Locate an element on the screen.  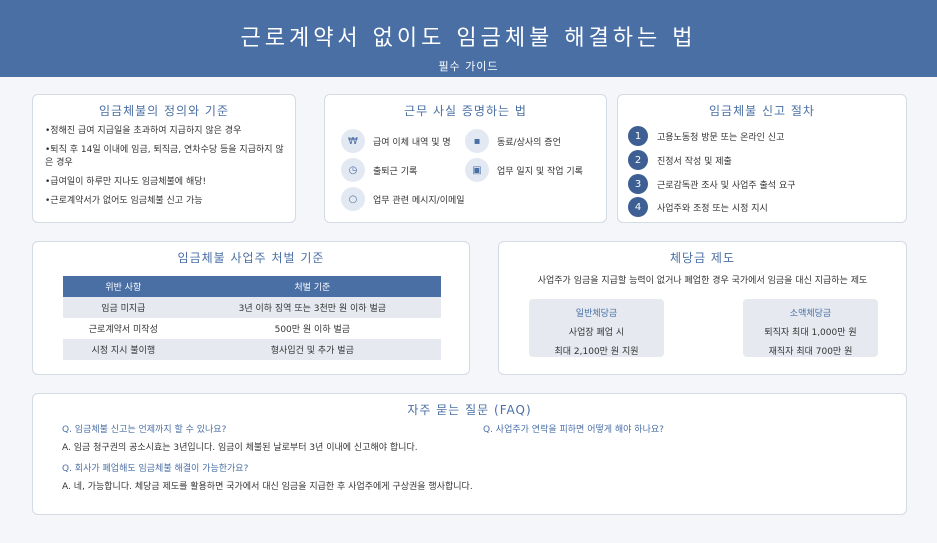
substitute-title: 체당금 제도 is located at coordinates (702, 258).